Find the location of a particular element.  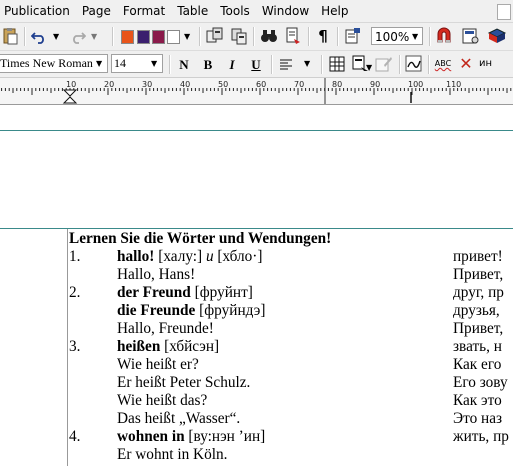

language-hint: ин is located at coordinates (495, 64).